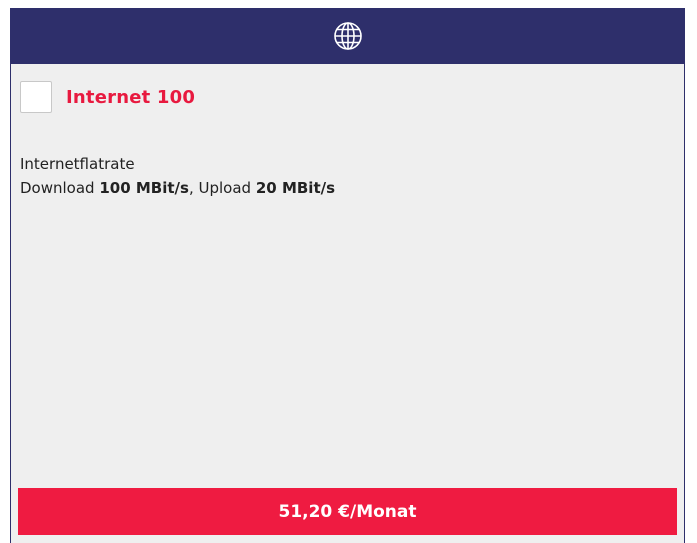 The height and width of the screenshot is (543, 697). Describe the element at coordinates (60, 188) in the screenshot. I see `download-label: Download` at that location.